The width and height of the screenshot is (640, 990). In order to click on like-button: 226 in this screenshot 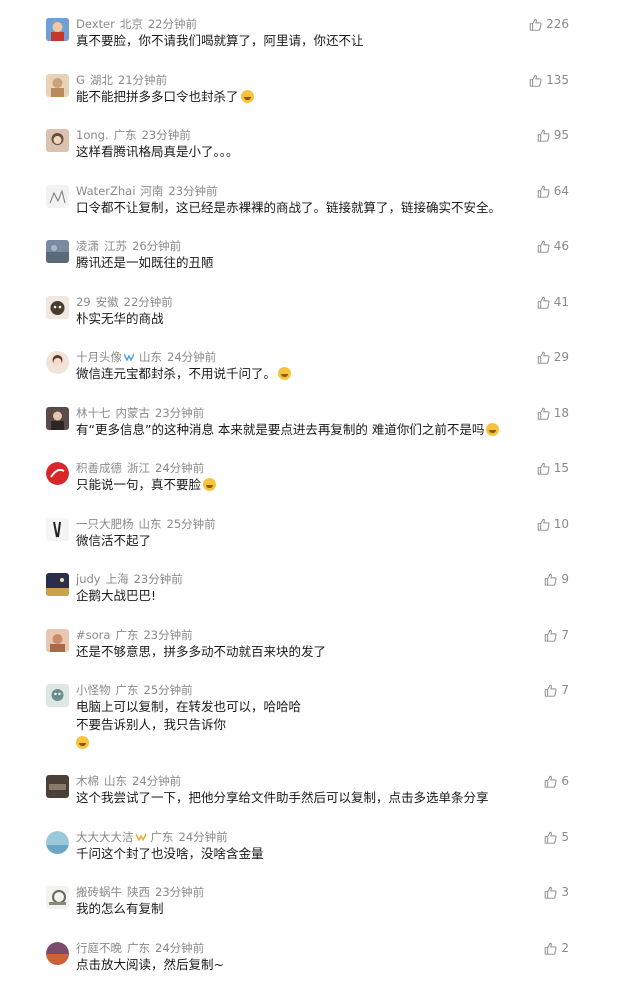, I will do `click(549, 24)`.